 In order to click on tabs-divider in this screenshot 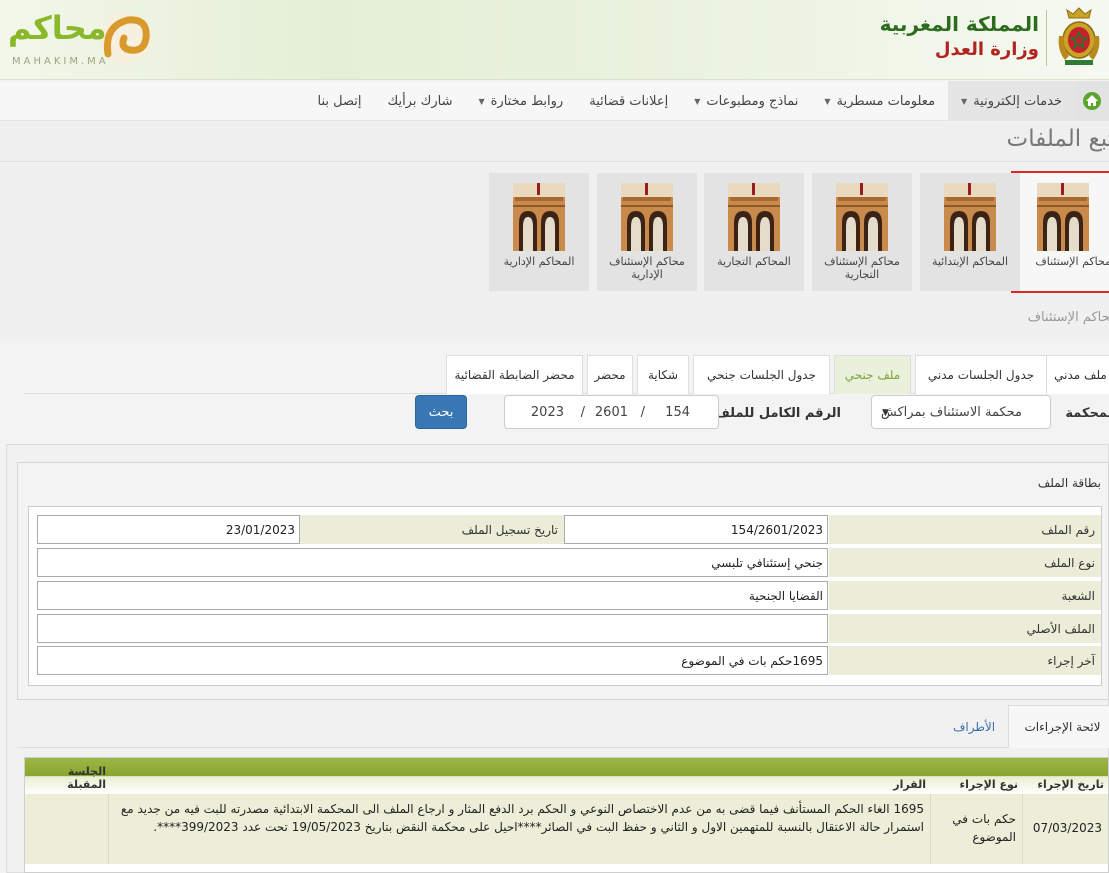, I will do `click(513, 747)`.